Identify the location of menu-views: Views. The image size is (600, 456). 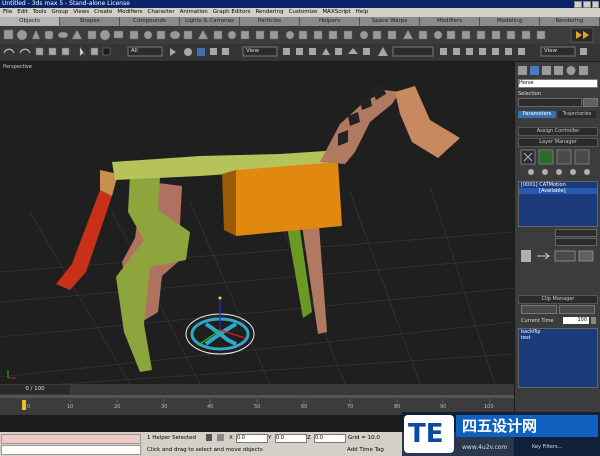
(81, 12).